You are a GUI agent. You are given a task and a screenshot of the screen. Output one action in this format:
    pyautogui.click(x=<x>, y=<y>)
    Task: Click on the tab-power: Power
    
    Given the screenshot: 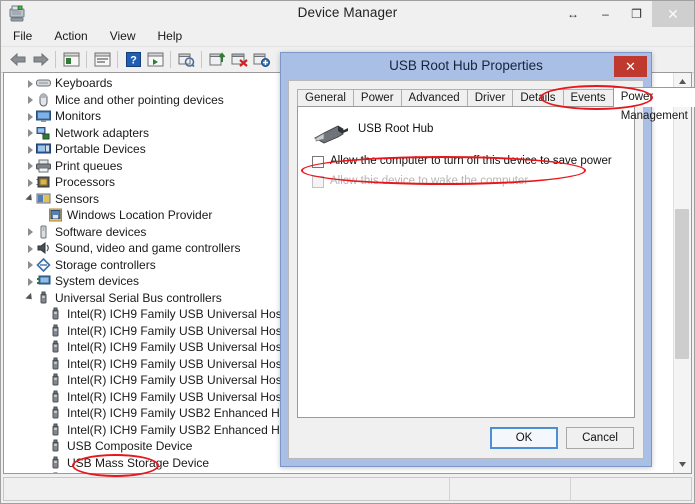 What is the action you would take?
    pyautogui.click(x=377, y=98)
    